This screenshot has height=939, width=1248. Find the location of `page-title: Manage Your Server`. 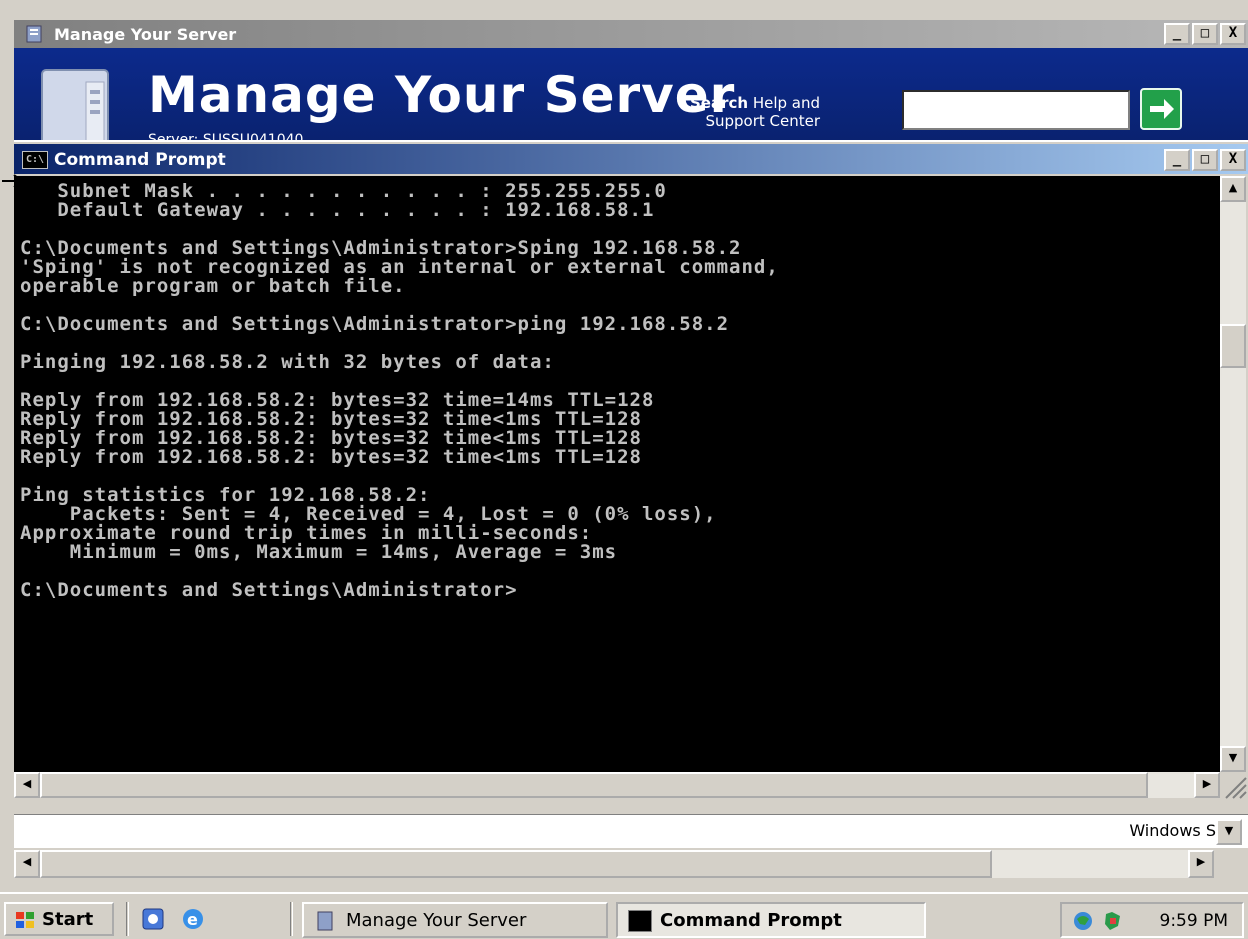

page-title: Manage Your Server is located at coordinates (442, 95).